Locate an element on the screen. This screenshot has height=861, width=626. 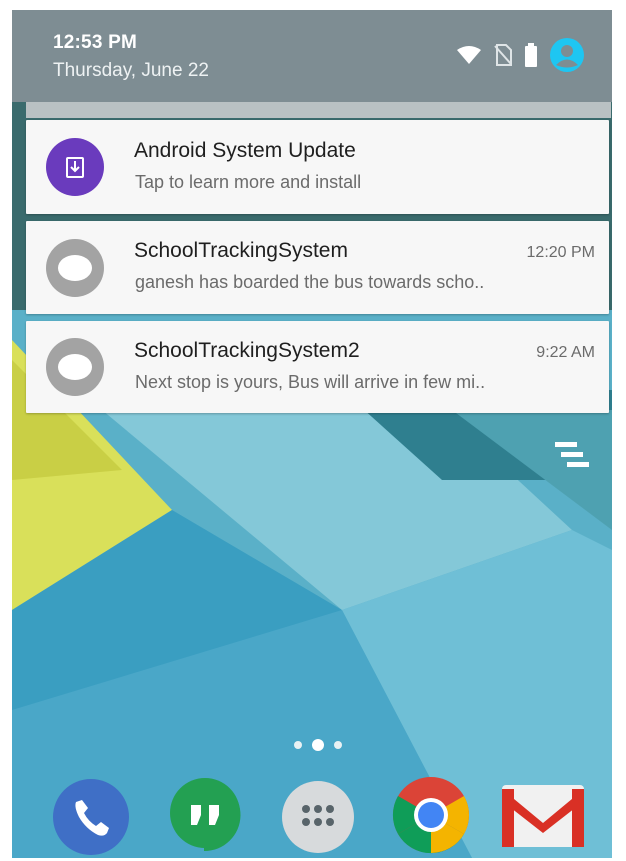
battery-icon is located at coordinates (531, 55).